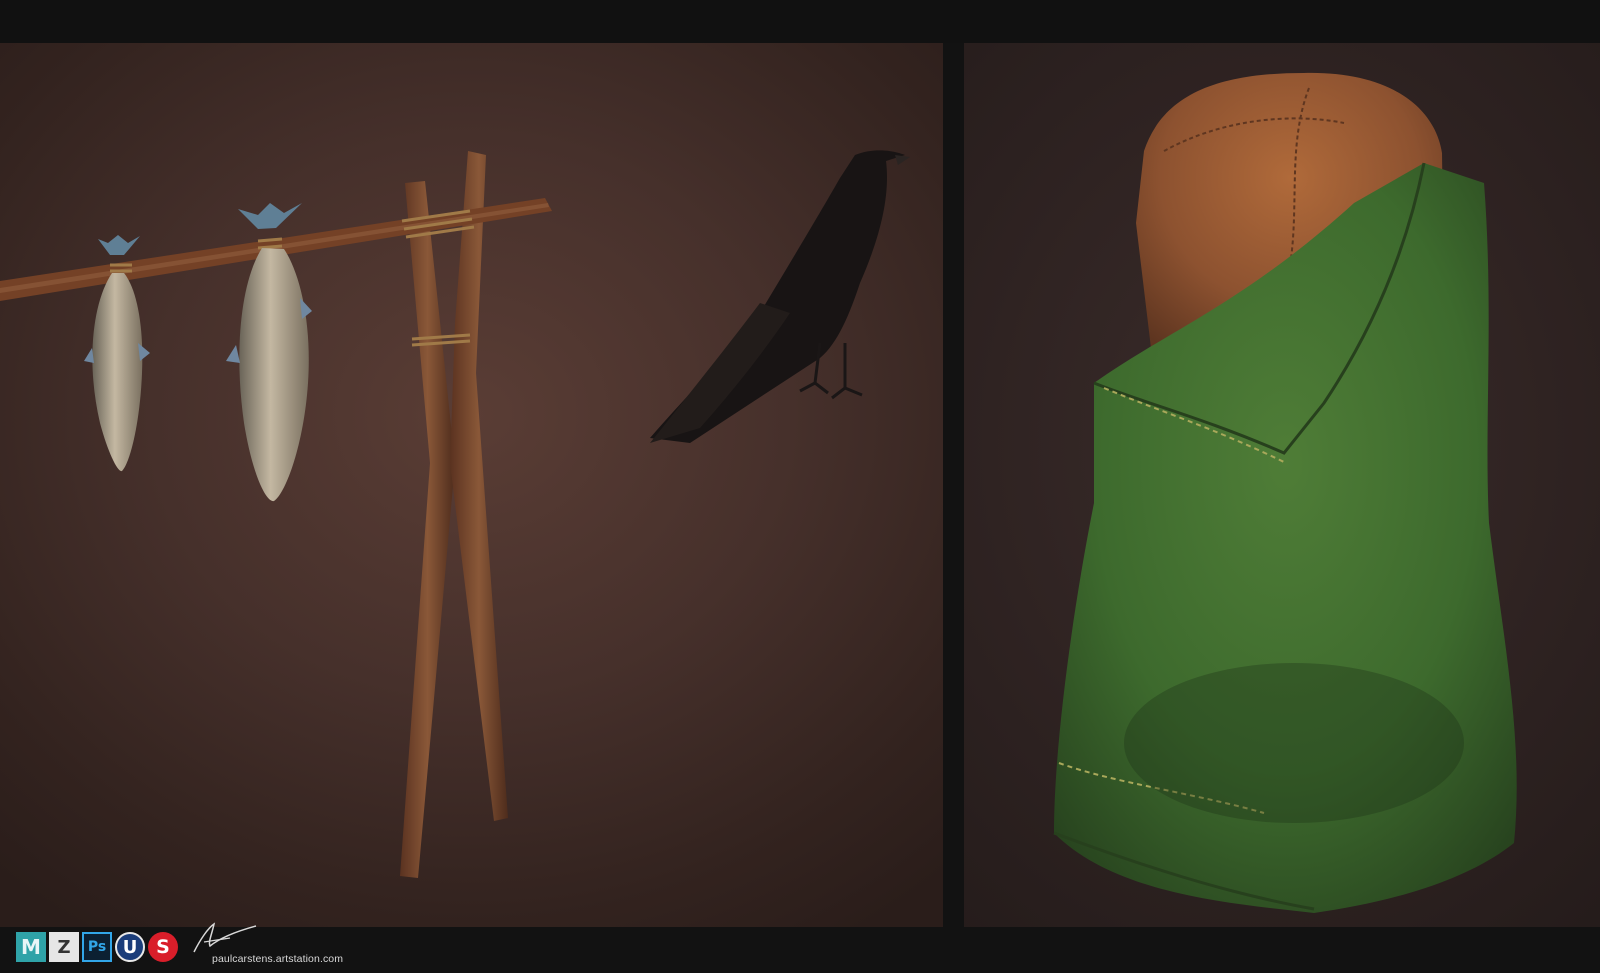 This screenshot has width=1600, height=973. What do you see at coordinates (278, 959) in the screenshot?
I see `artist-website: paulcarstens.artstation.com` at bounding box center [278, 959].